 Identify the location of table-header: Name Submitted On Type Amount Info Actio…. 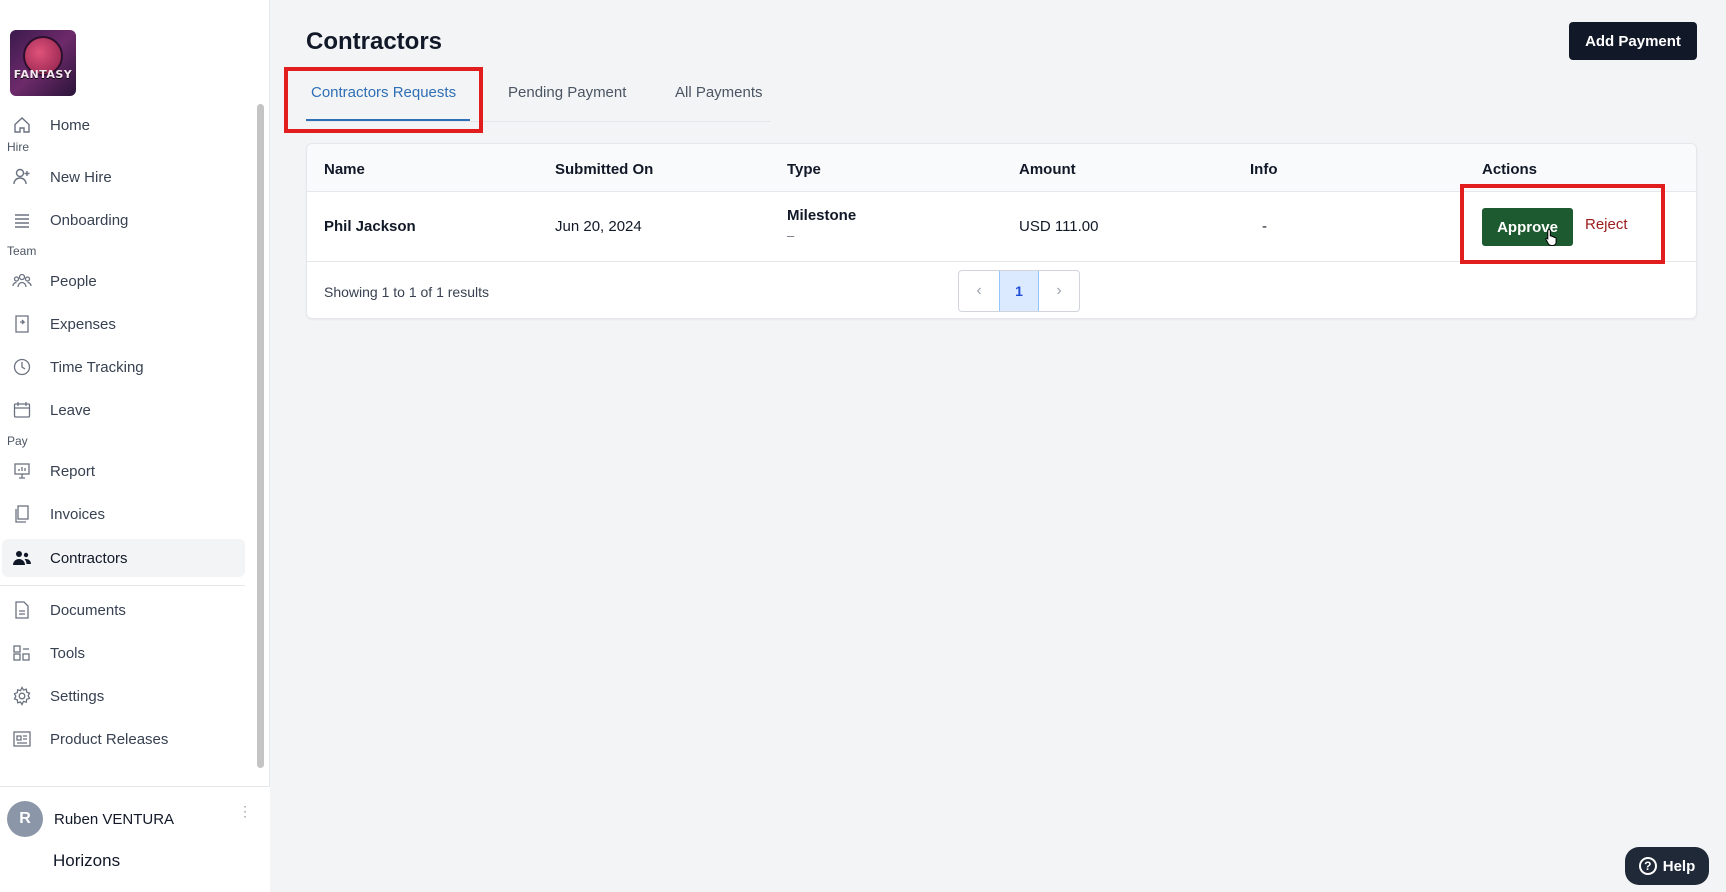
(1001, 168).